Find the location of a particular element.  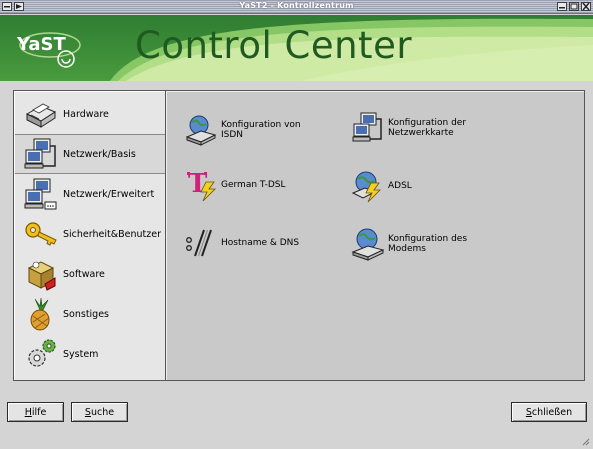

maximize-button is located at coordinates (574, 6).